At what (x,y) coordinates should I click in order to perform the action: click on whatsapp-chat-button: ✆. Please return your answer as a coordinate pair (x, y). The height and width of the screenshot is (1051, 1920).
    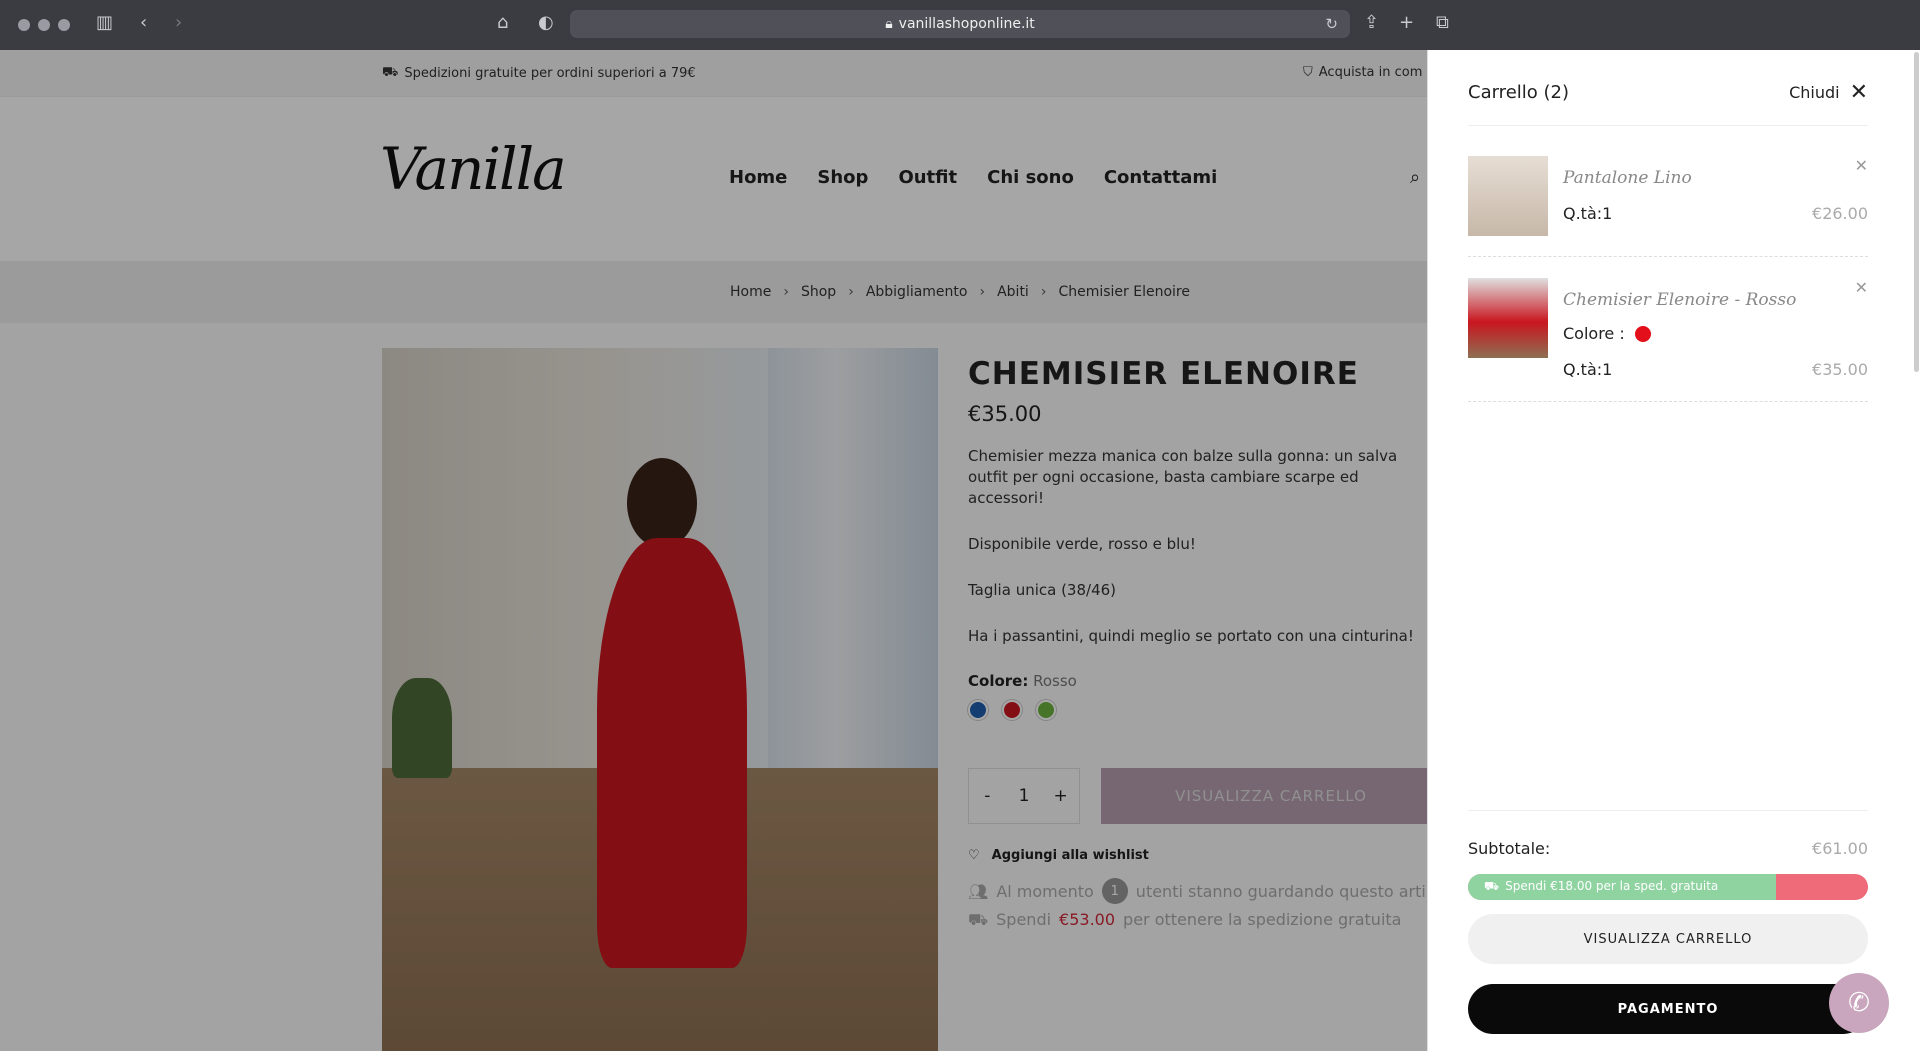
    Looking at the image, I should click on (1859, 1003).